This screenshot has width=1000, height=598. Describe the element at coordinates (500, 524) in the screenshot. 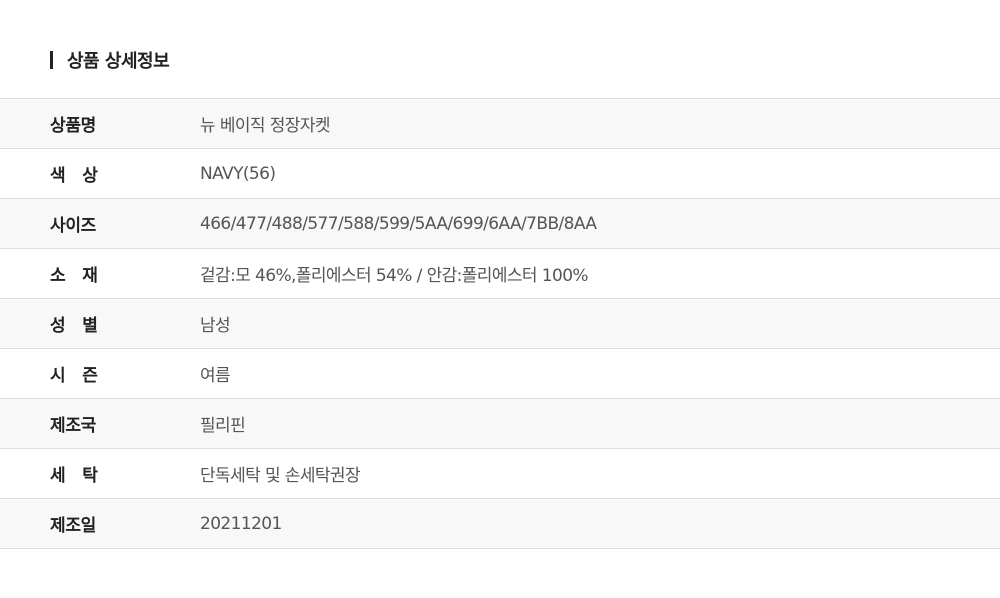

I see `spec-row-manufacture-date: 제조일 20211201` at that location.